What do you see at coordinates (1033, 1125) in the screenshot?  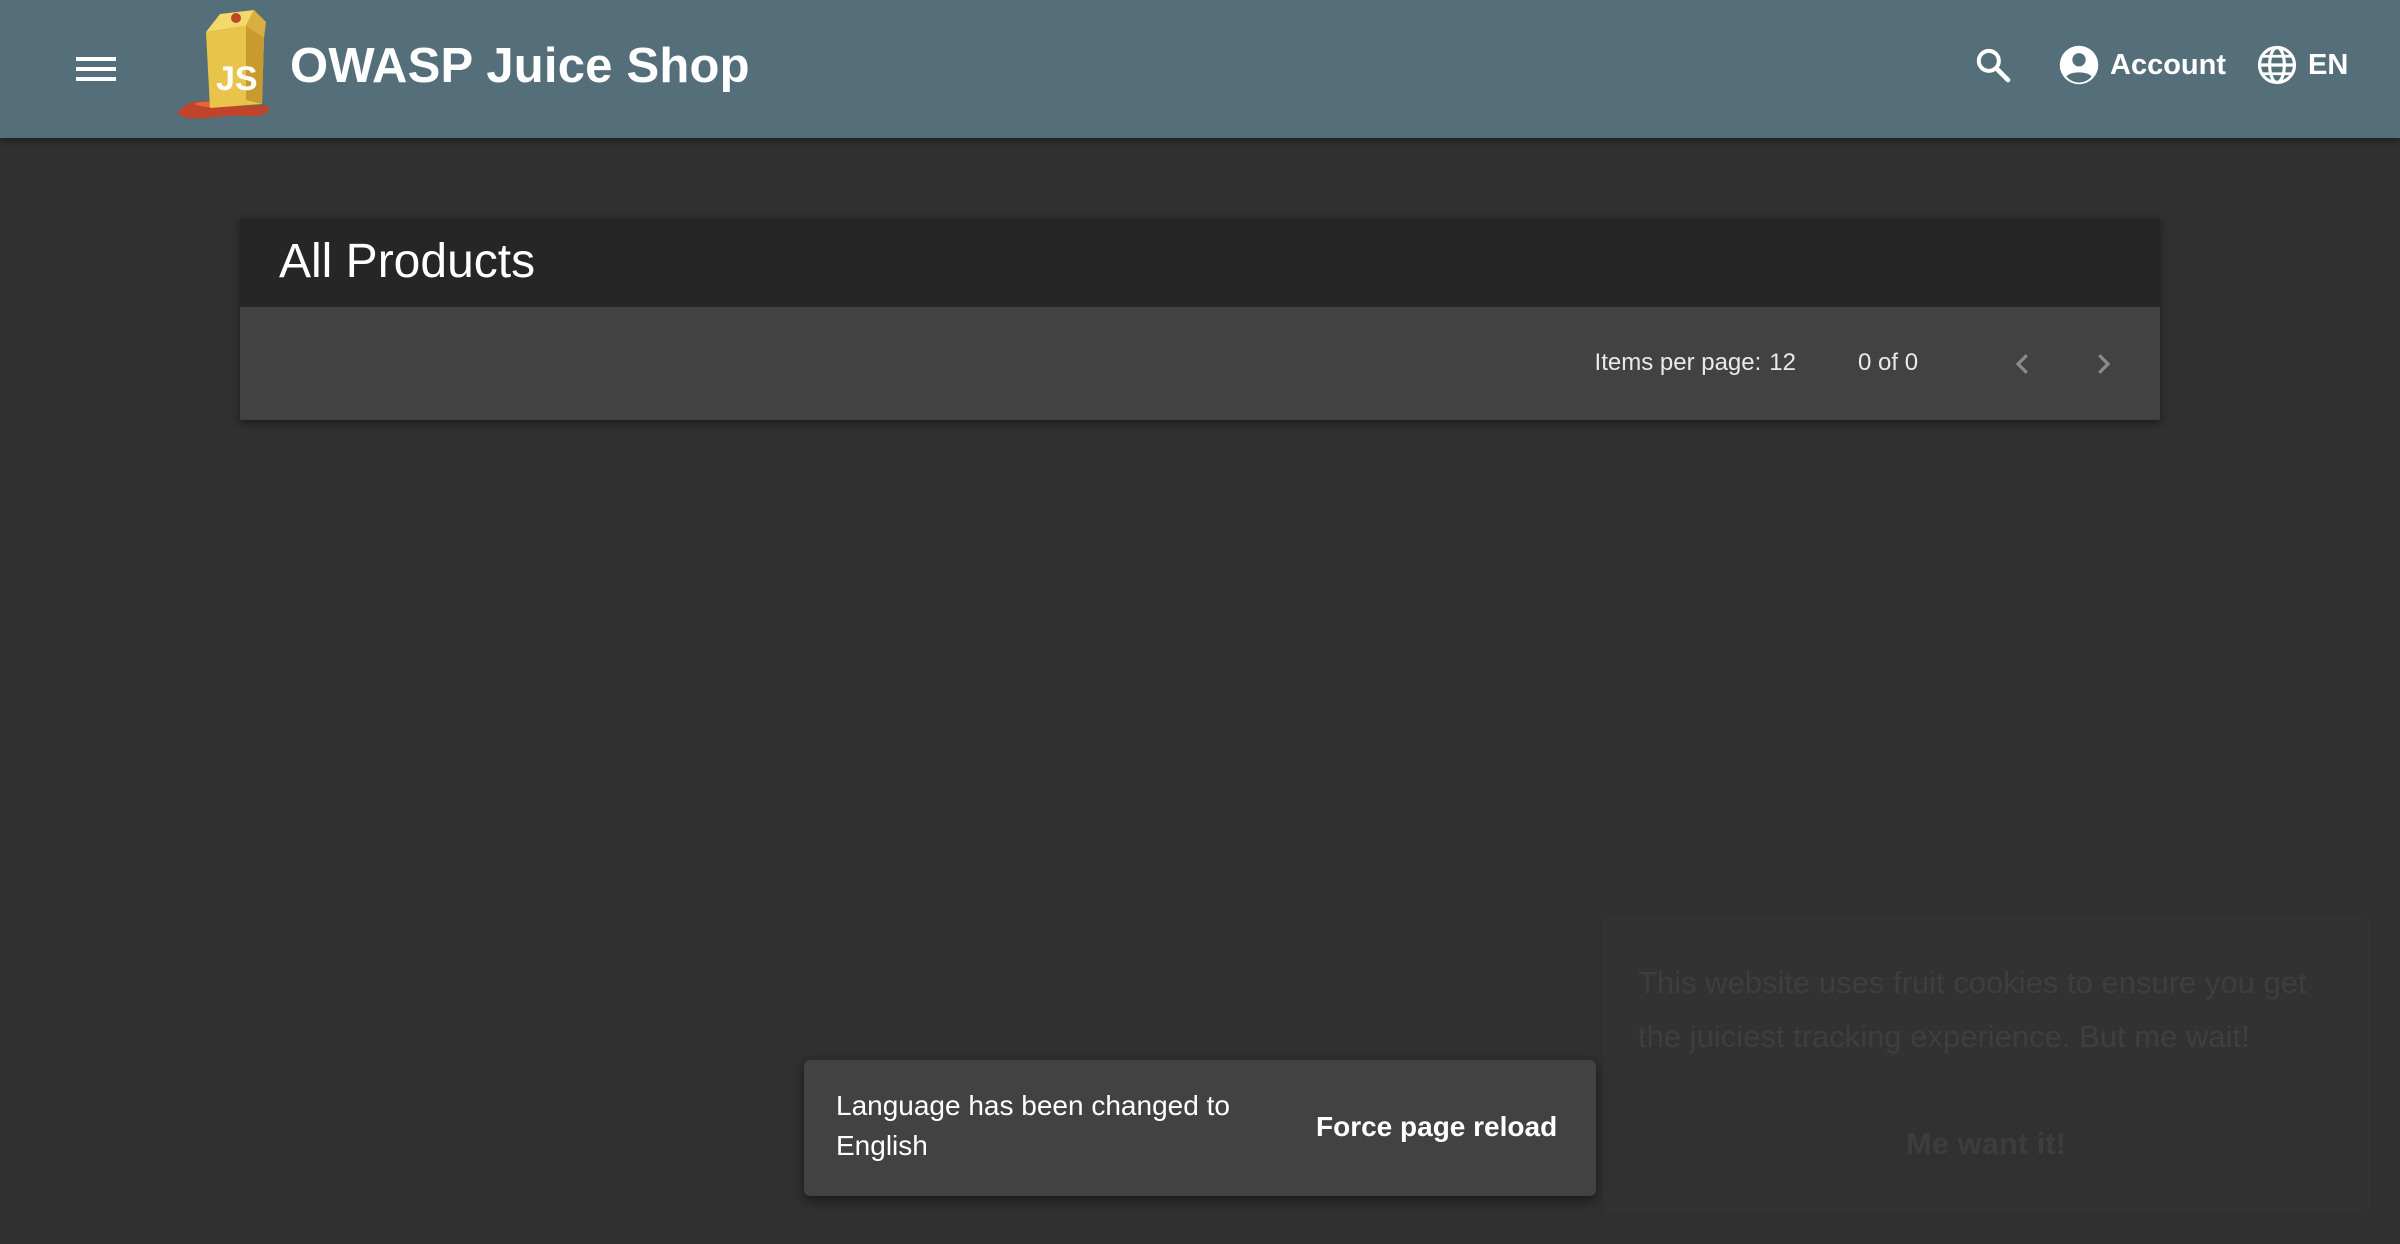 I see `snackbar-message: Language has been changed to English` at bounding box center [1033, 1125].